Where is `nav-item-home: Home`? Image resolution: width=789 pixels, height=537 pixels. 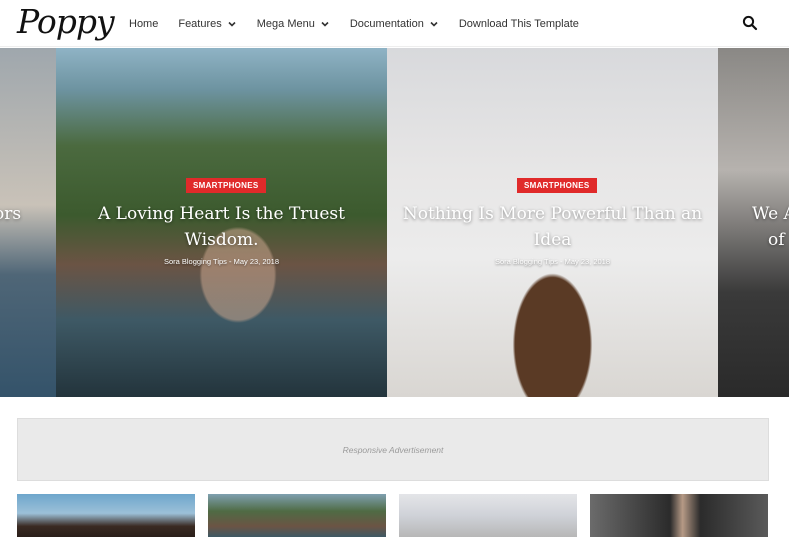 nav-item-home: Home is located at coordinates (143, 24).